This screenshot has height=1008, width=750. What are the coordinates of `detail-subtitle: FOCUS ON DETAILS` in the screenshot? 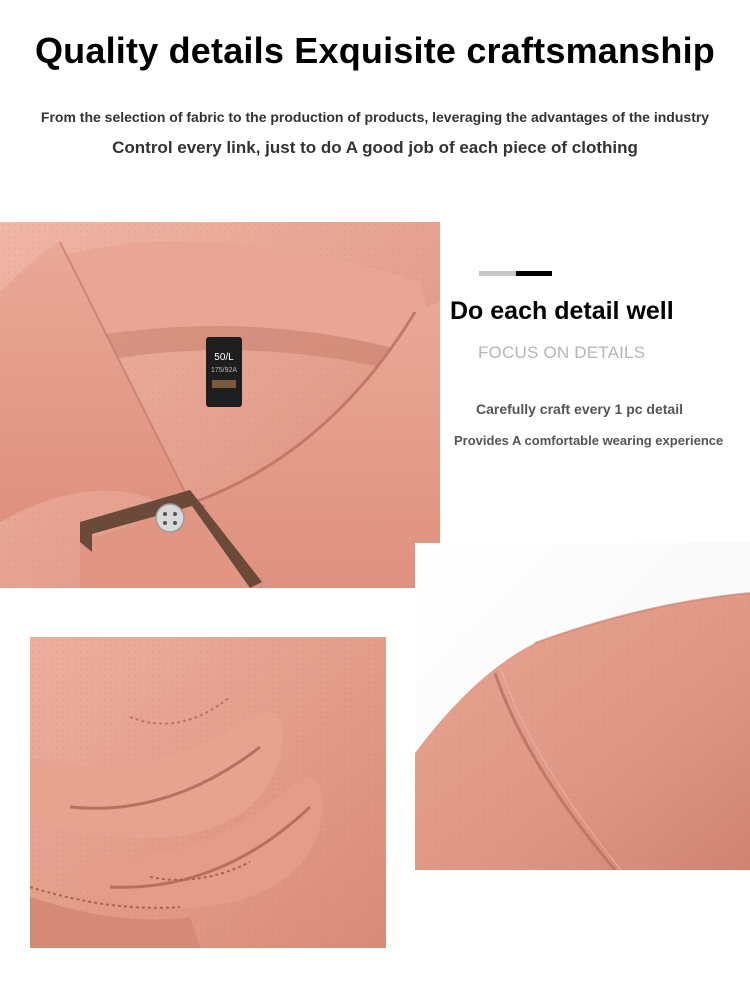 It's located at (562, 352).